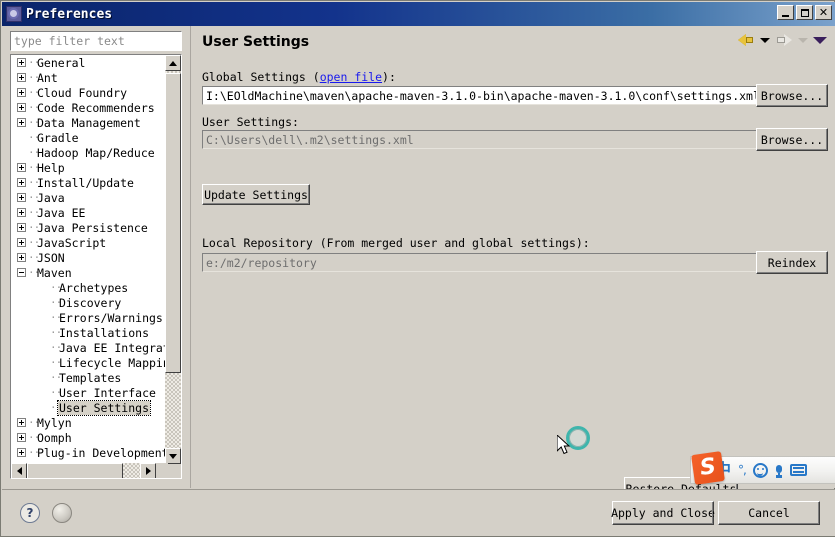 The height and width of the screenshot is (537, 835). I want to click on sidebar-item-java: ·· Java, so click(88, 197).